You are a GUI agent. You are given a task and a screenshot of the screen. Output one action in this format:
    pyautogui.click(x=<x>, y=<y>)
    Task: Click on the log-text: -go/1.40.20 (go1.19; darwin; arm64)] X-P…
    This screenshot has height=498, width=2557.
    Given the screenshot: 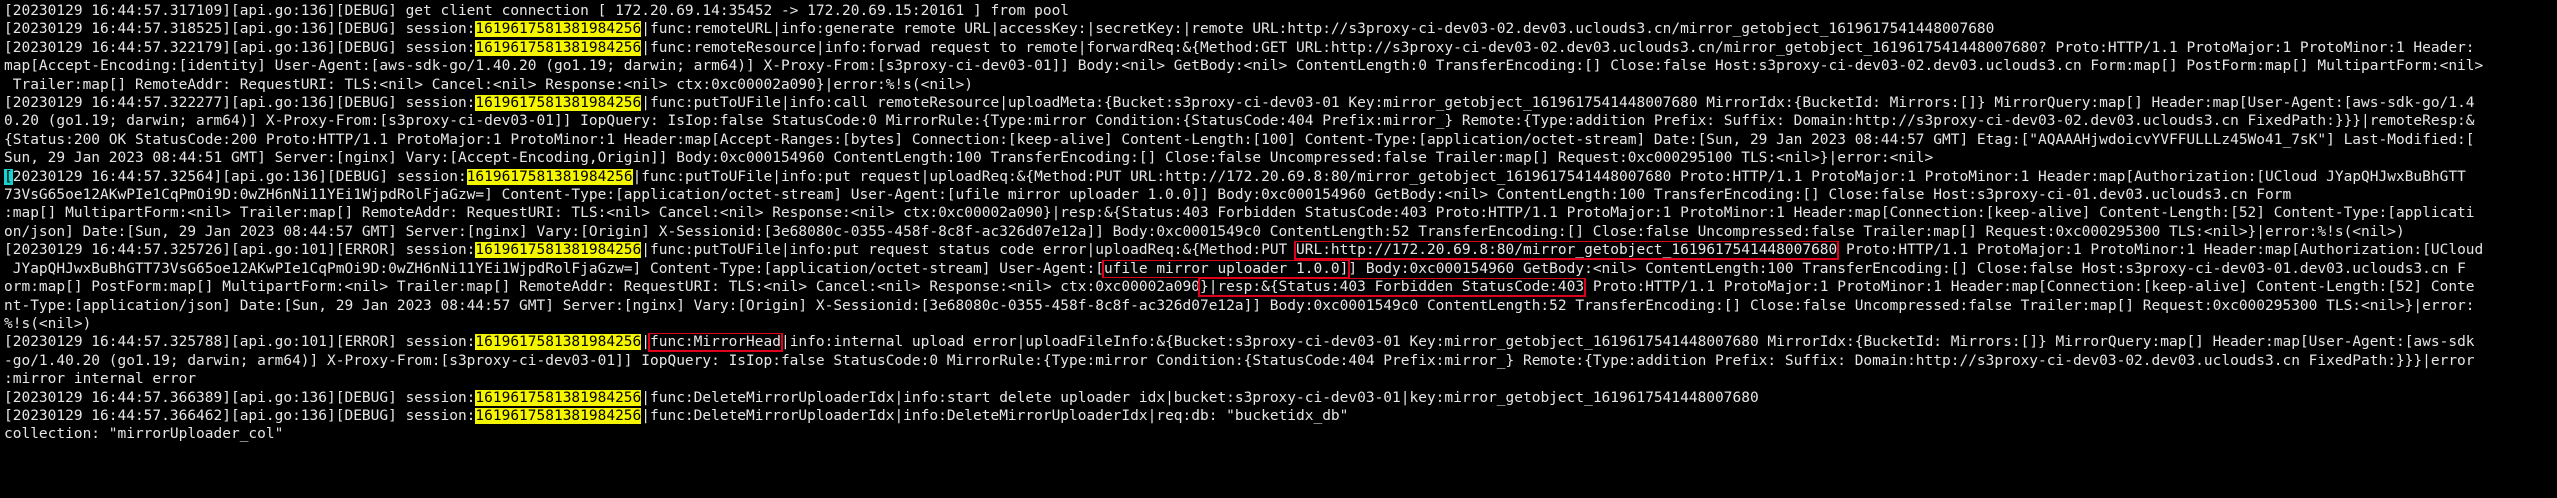 What is the action you would take?
    pyautogui.click(x=1239, y=360)
    